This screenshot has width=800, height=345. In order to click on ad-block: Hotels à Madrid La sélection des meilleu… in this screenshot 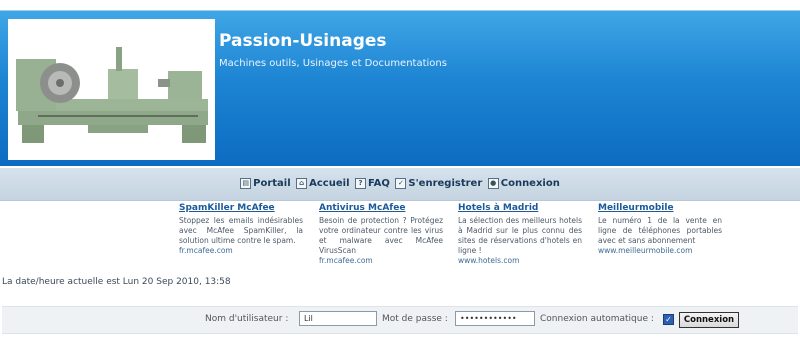, I will do `click(520, 234)`.